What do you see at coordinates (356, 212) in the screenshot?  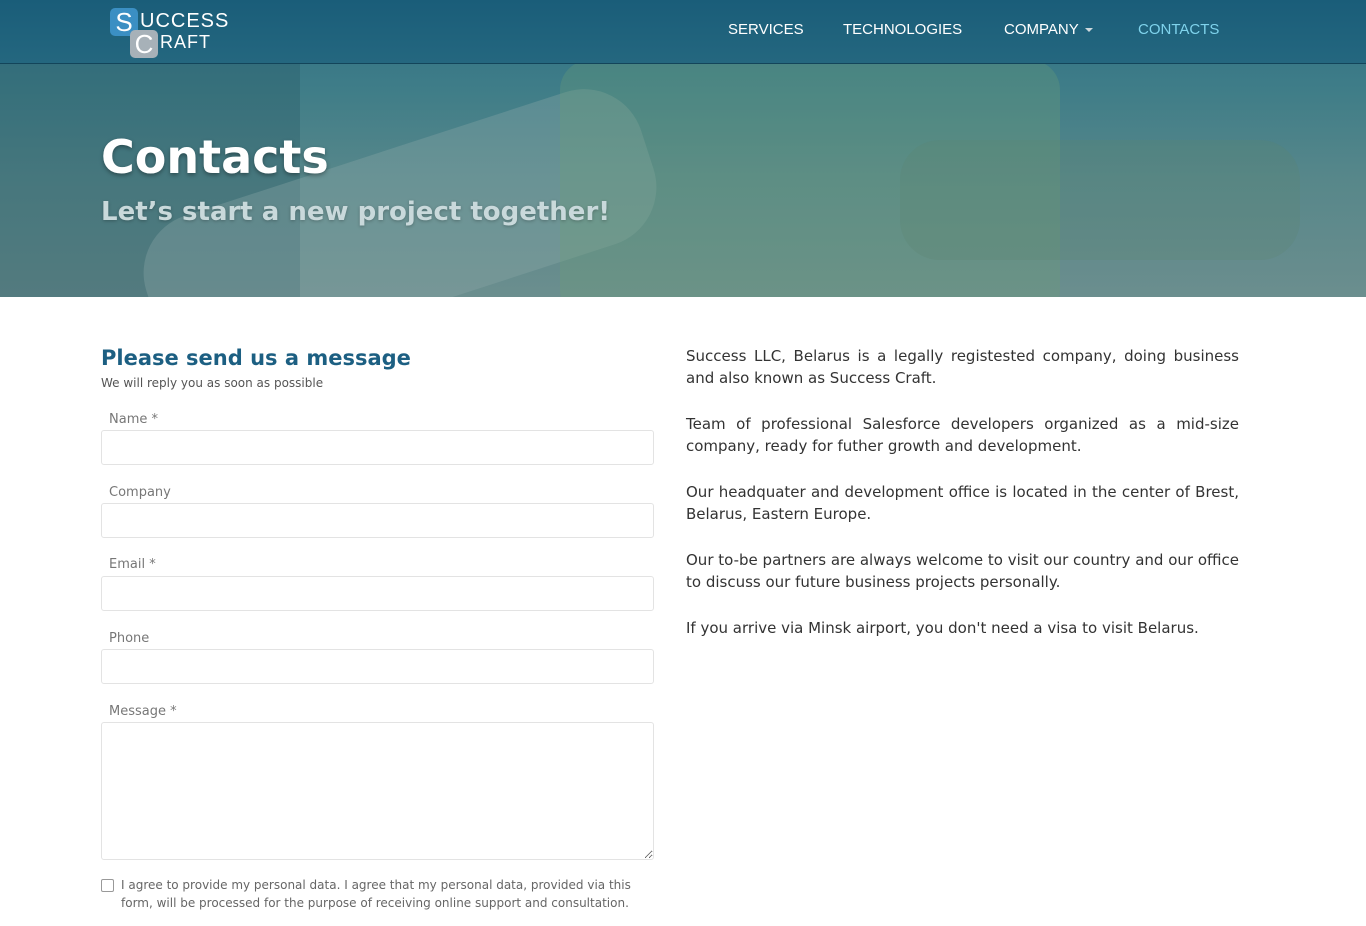 I see `page-subtitle: Let’s start a new project together!` at bounding box center [356, 212].